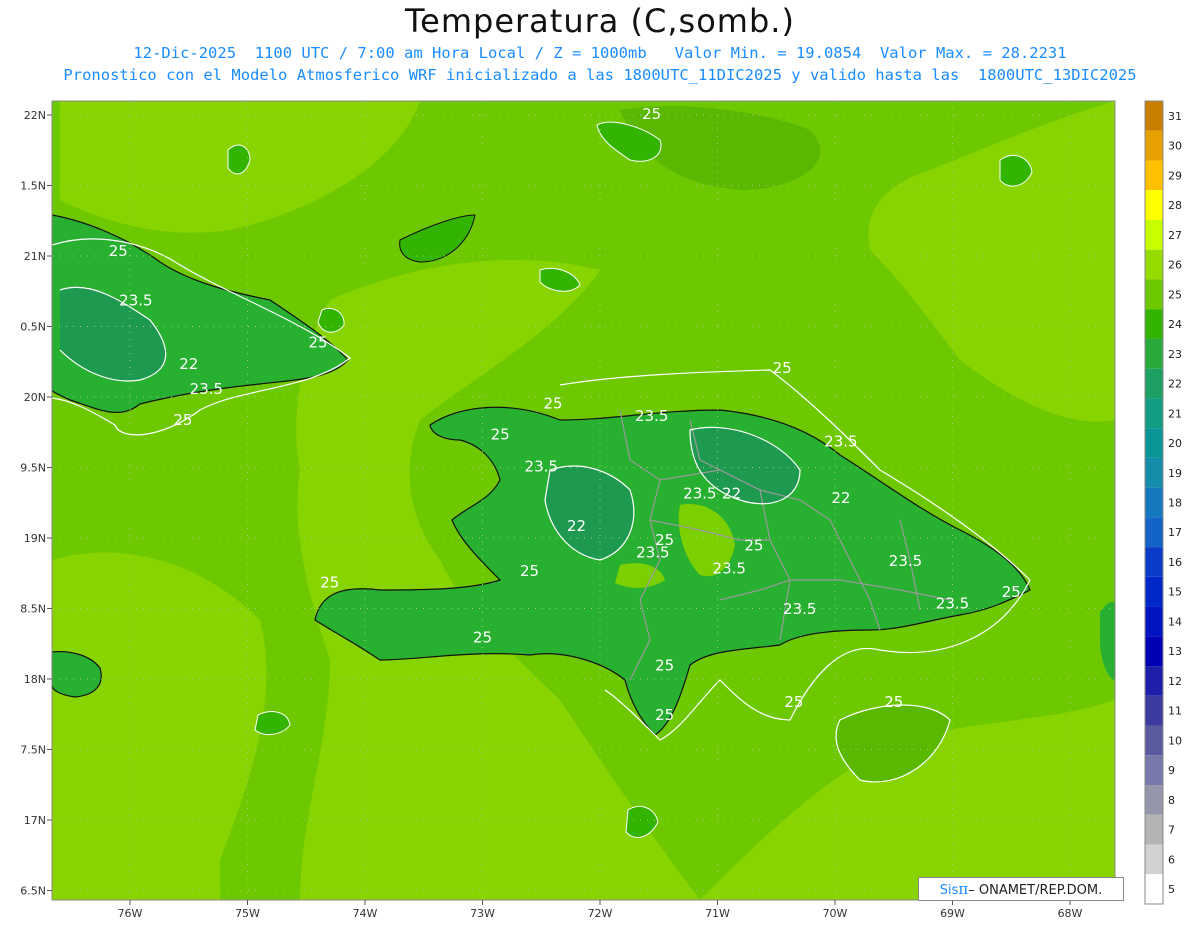  I want to click on colorbar-label: 19, so click(1175, 473).